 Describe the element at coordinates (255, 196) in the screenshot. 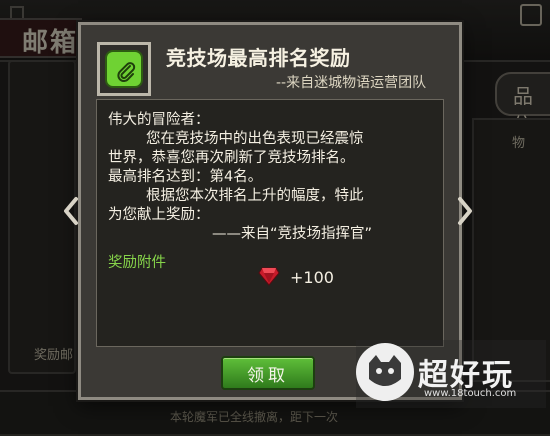

I see `mail-body-line: 根据您本次排名上升的幅度，特此` at that location.